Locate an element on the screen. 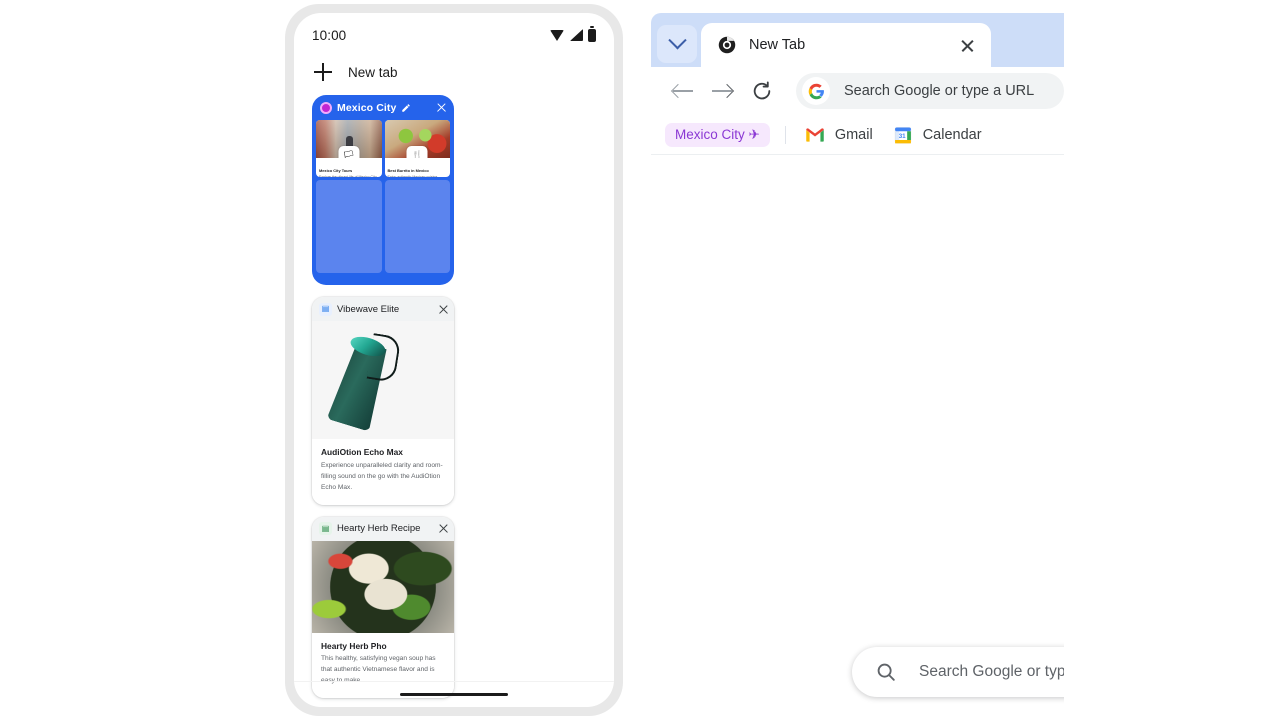  omnibox-placeholder: Search Google or type a URL is located at coordinates (939, 91).